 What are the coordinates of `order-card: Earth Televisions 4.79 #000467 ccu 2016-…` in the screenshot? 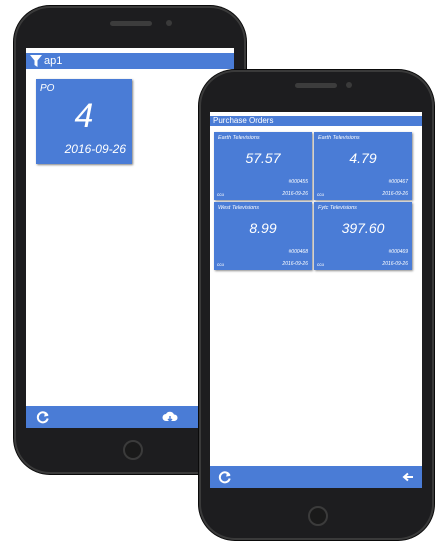 It's located at (363, 166).